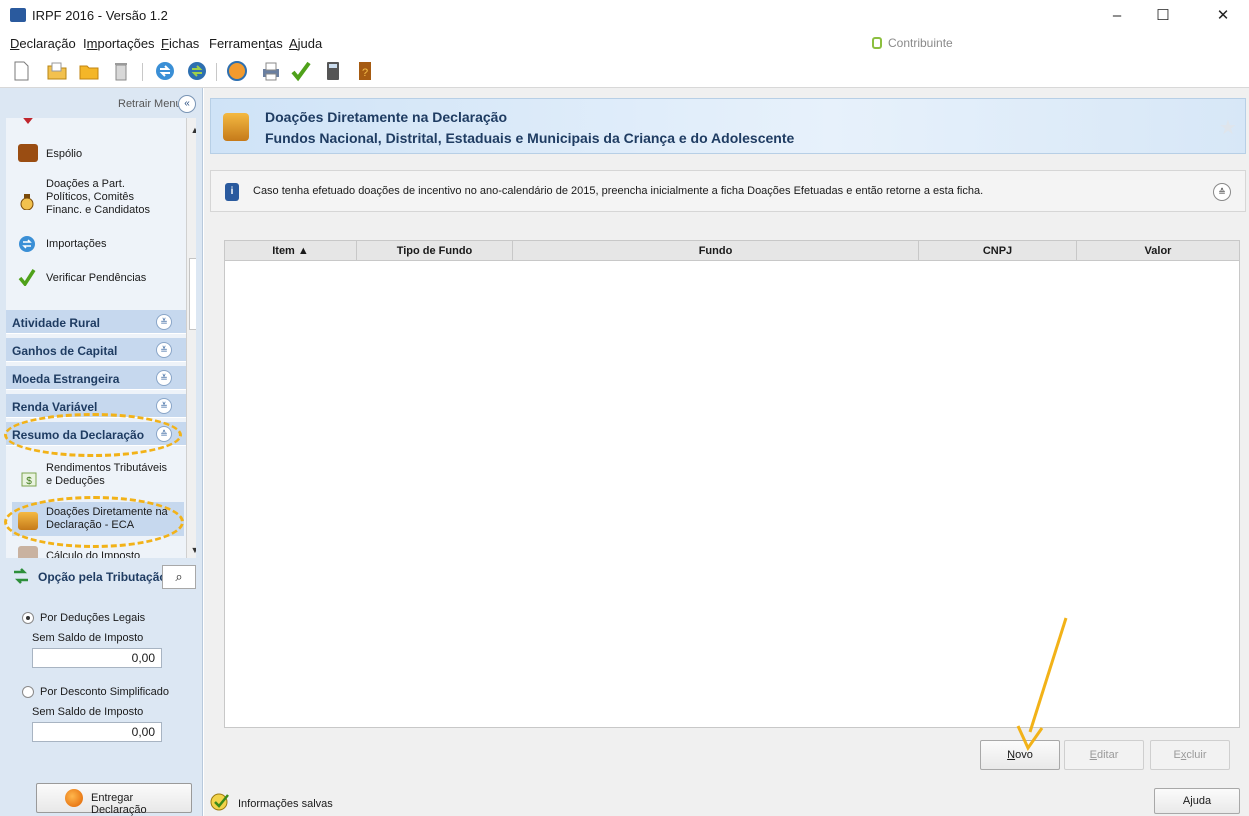 This screenshot has height=816, width=1249. What do you see at coordinates (28, 121) in the screenshot?
I see `heart-icon` at bounding box center [28, 121].